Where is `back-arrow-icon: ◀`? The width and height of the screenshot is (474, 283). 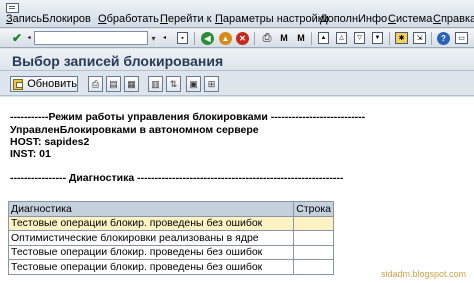
back-arrow-icon: ◀ is located at coordinates (207, 38).